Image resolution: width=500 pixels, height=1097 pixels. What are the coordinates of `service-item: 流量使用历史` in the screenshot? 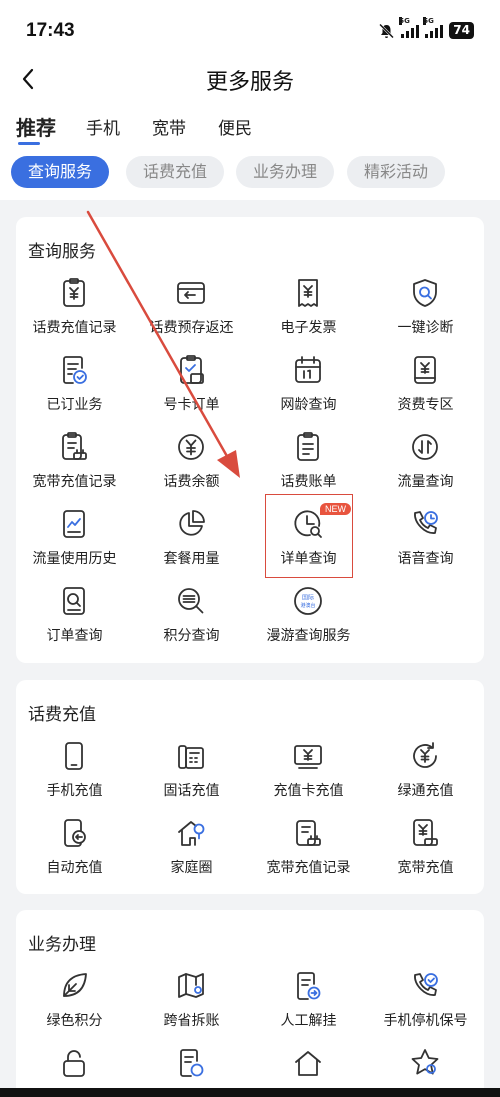 It's located at (74, 540).